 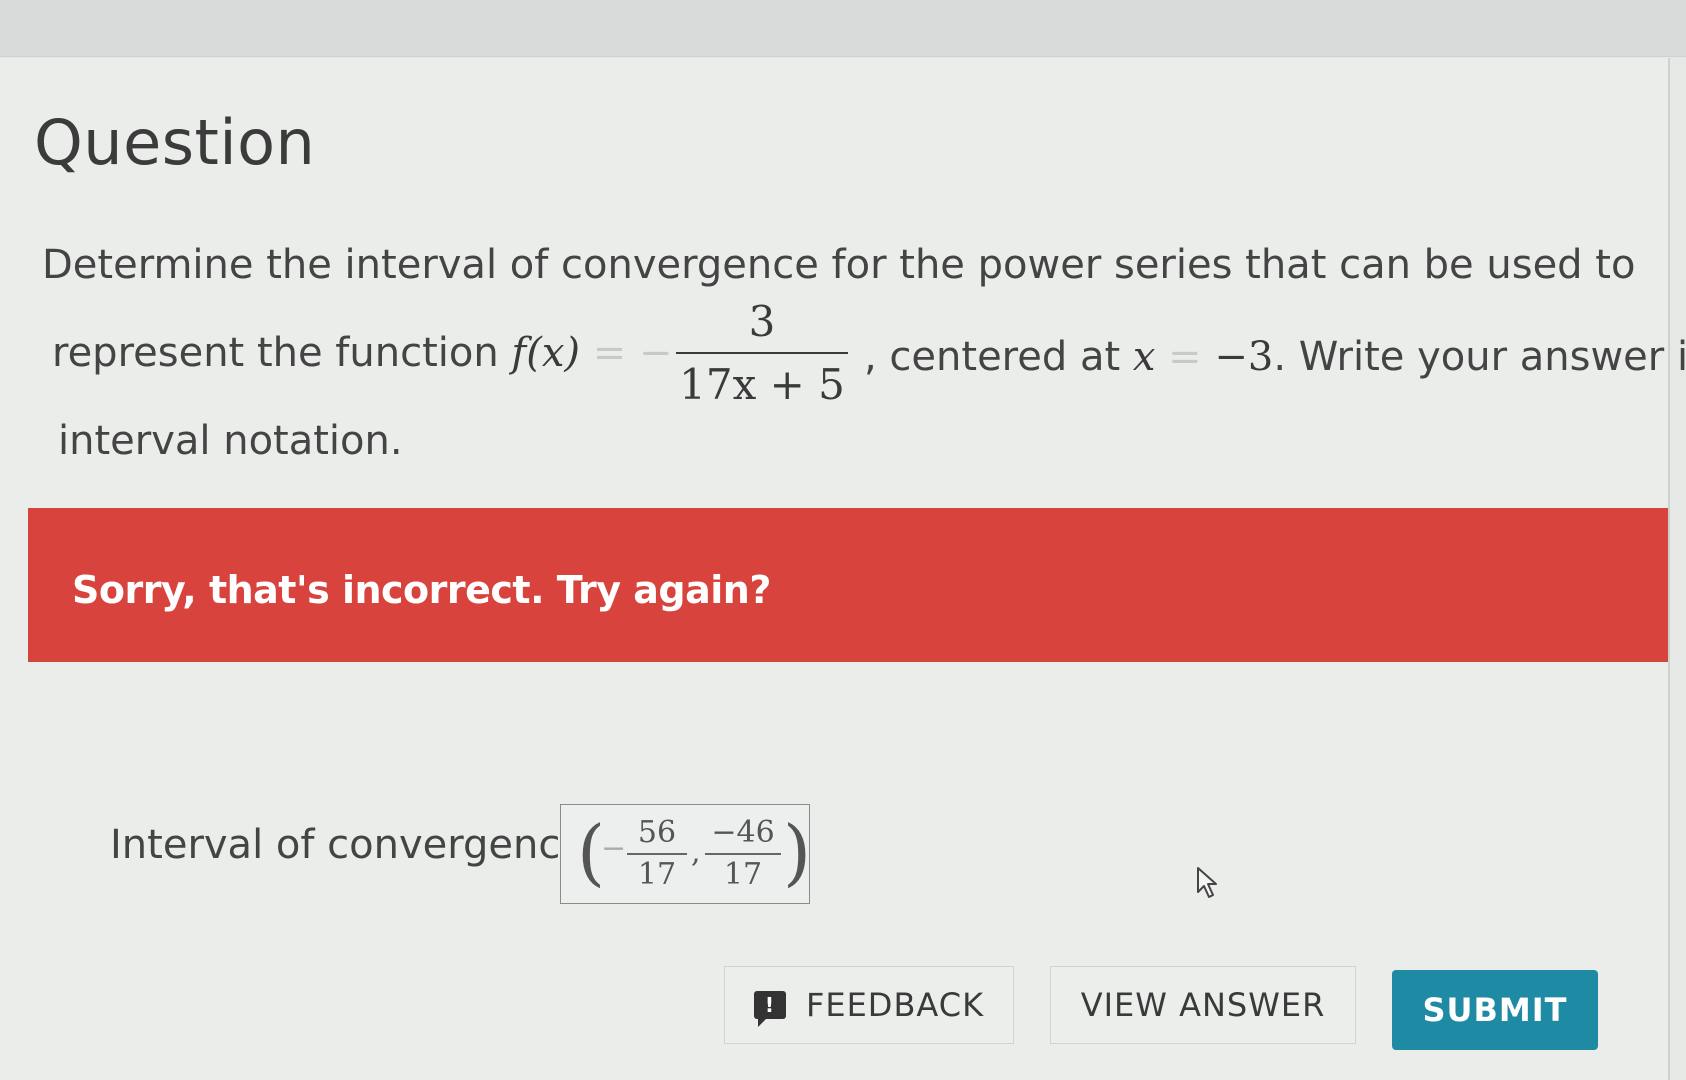 I want to click on close-paren: ), so click(x=797, y=852).